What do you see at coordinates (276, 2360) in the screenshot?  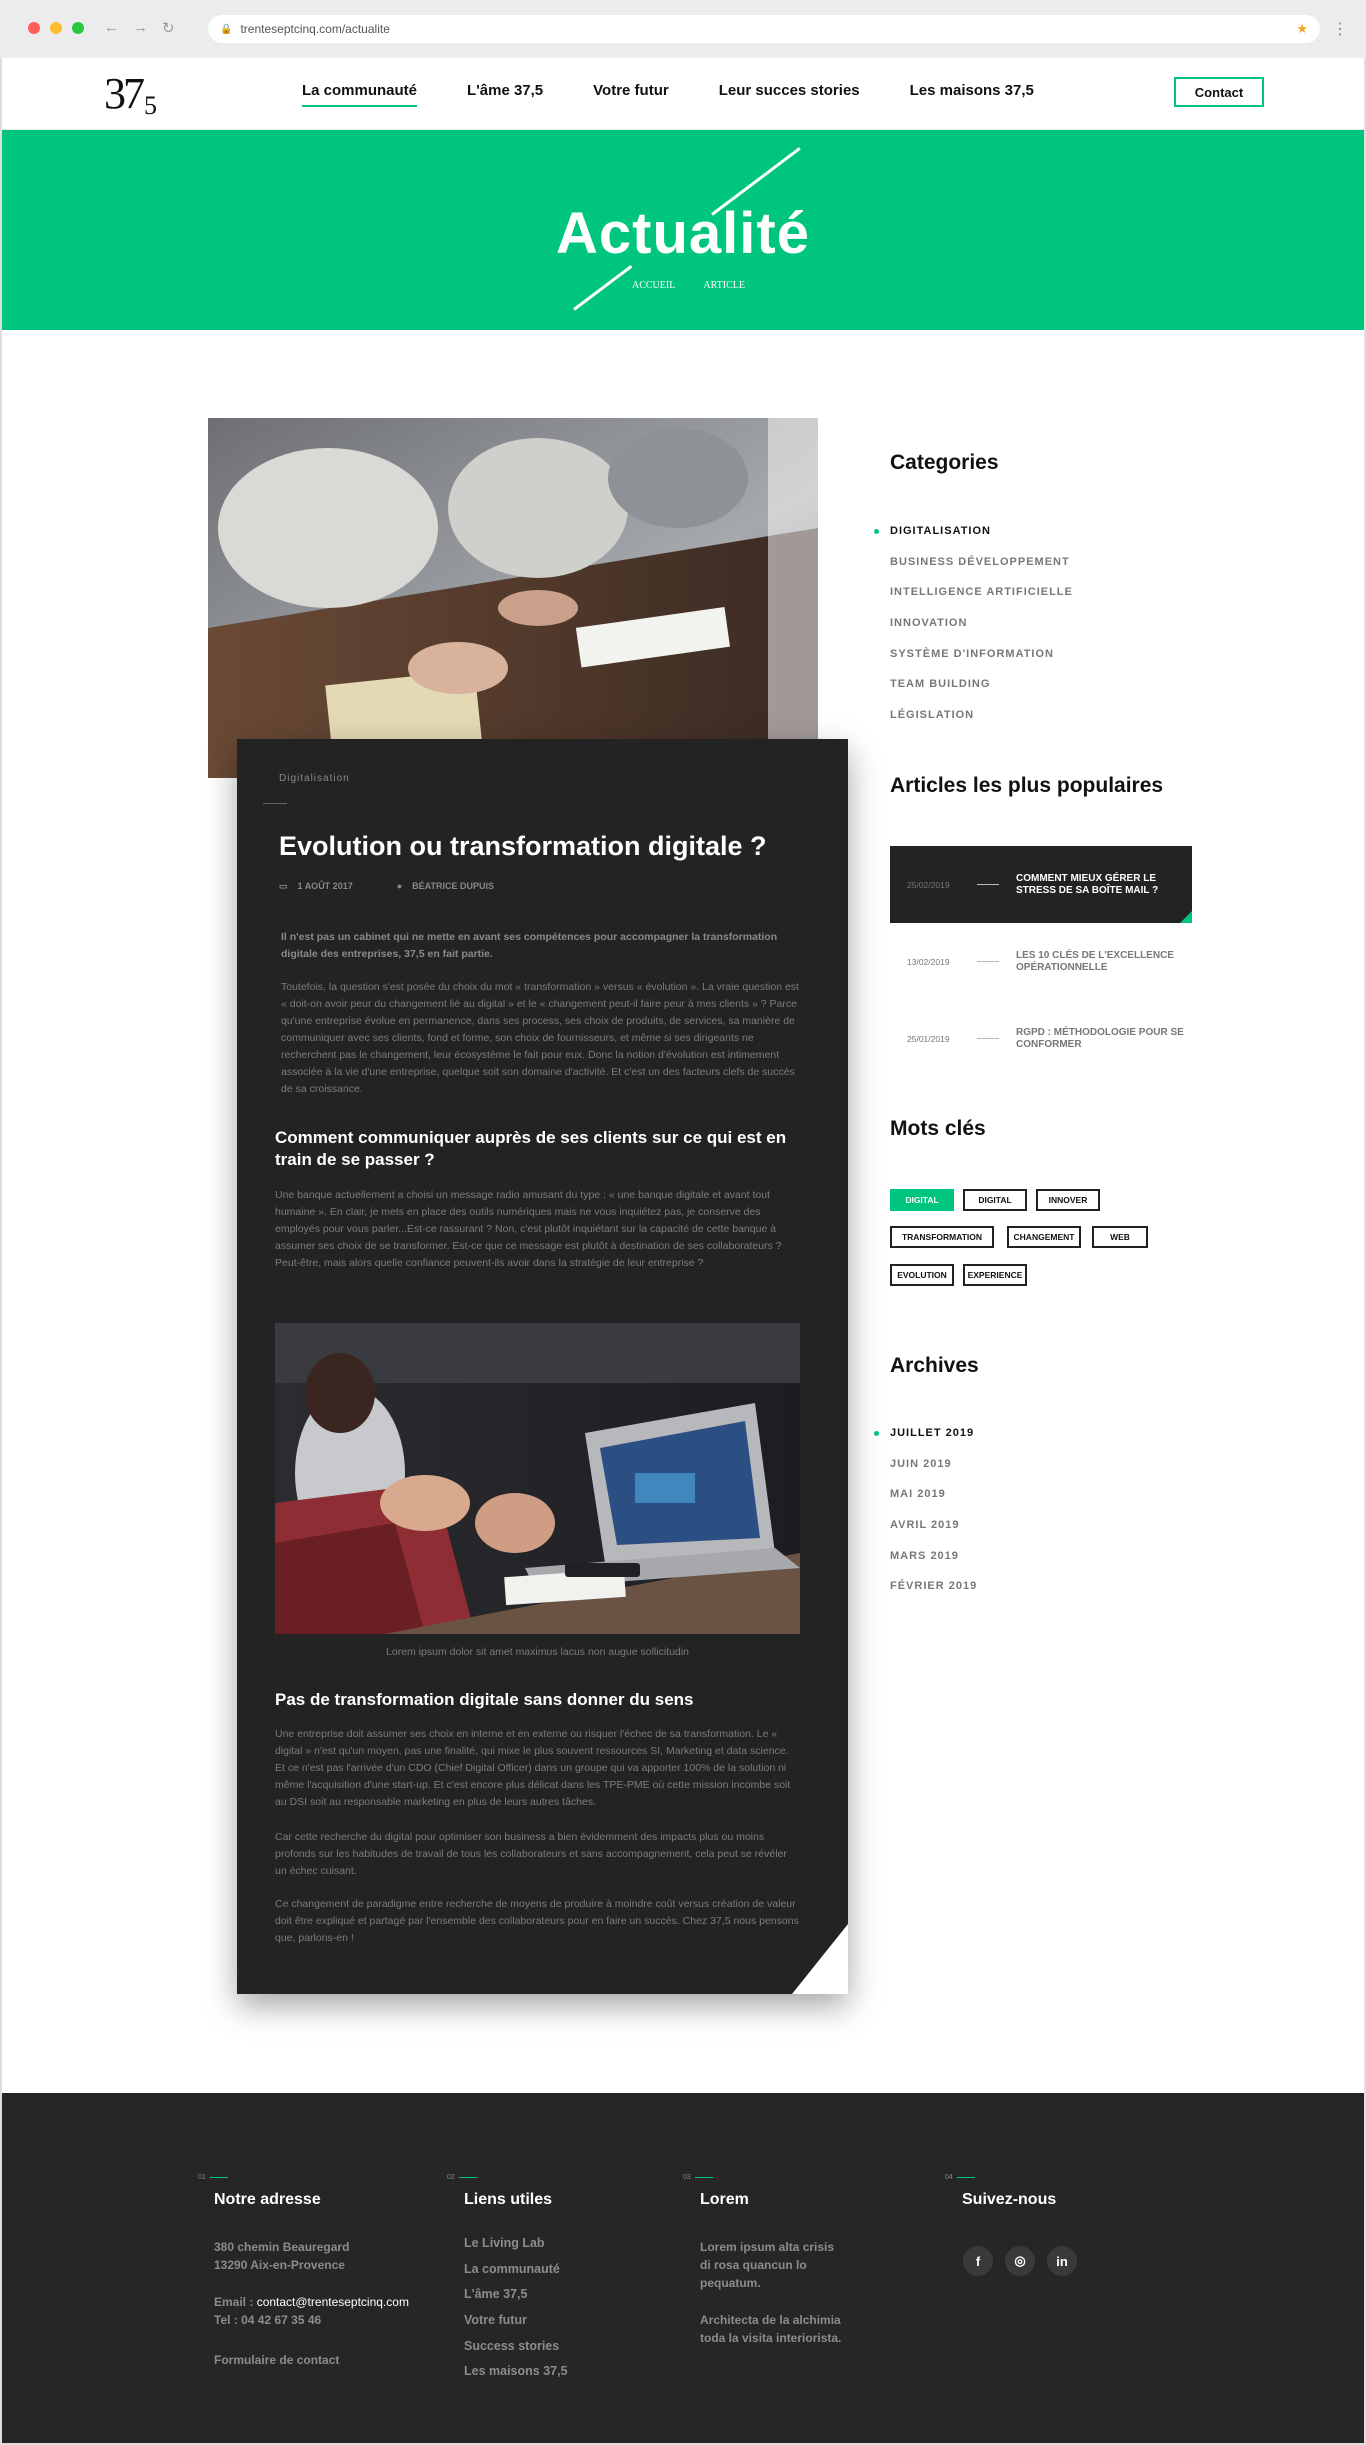 I see `contact-form-link: Formulaire de contact` at bounding box center [276, 2360].